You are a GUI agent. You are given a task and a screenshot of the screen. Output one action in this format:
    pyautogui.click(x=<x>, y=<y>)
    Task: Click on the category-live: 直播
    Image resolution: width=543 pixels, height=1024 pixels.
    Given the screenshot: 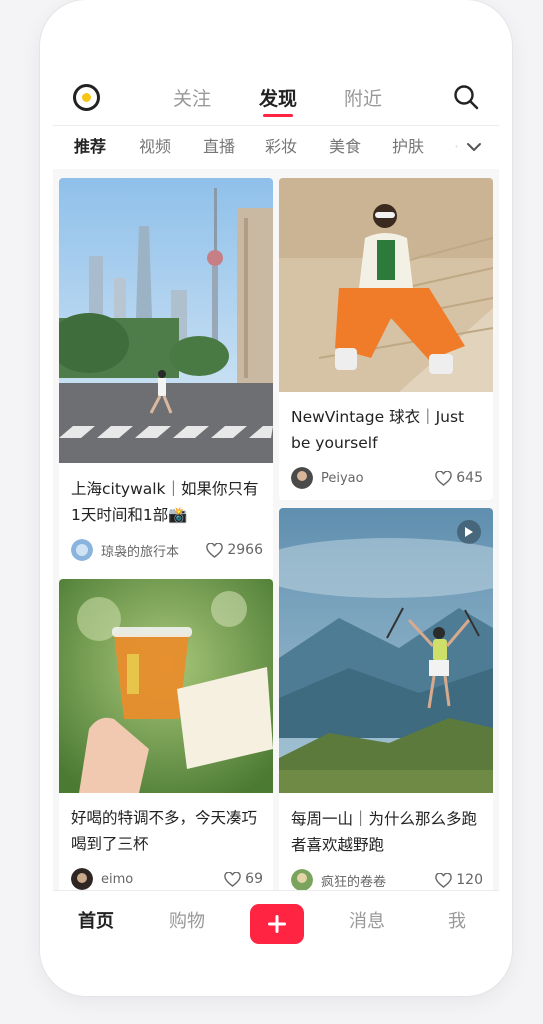 What is the action you would take?
    pyautogui.click(x=219, y=147)
    